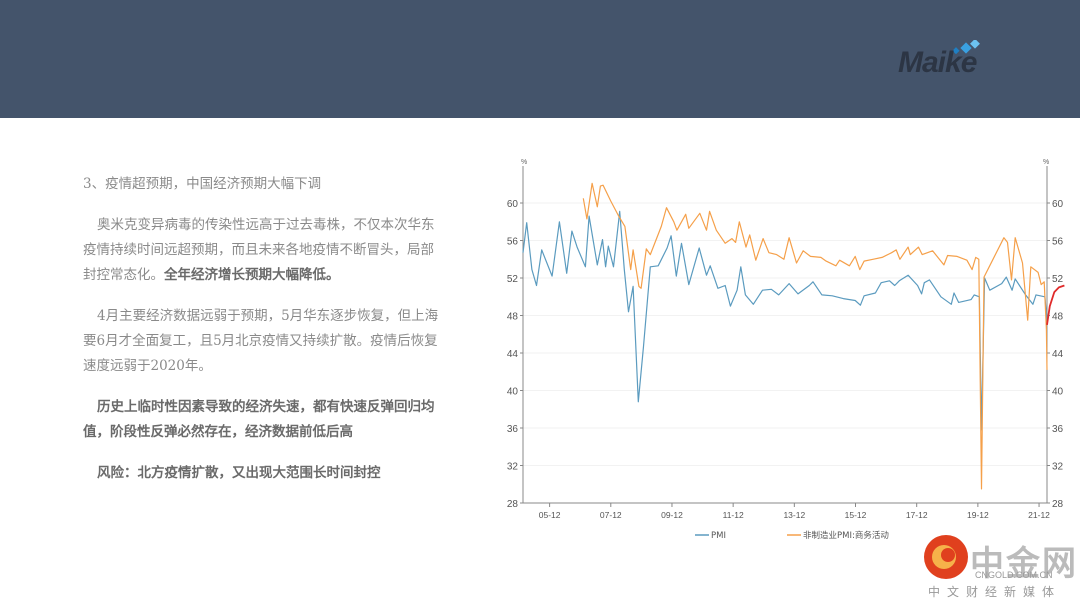  What do you see at coordinates (1058, 279) in the screenshot?
I see `y-tick-label-right: 52` at bounding box center [1058, 279].